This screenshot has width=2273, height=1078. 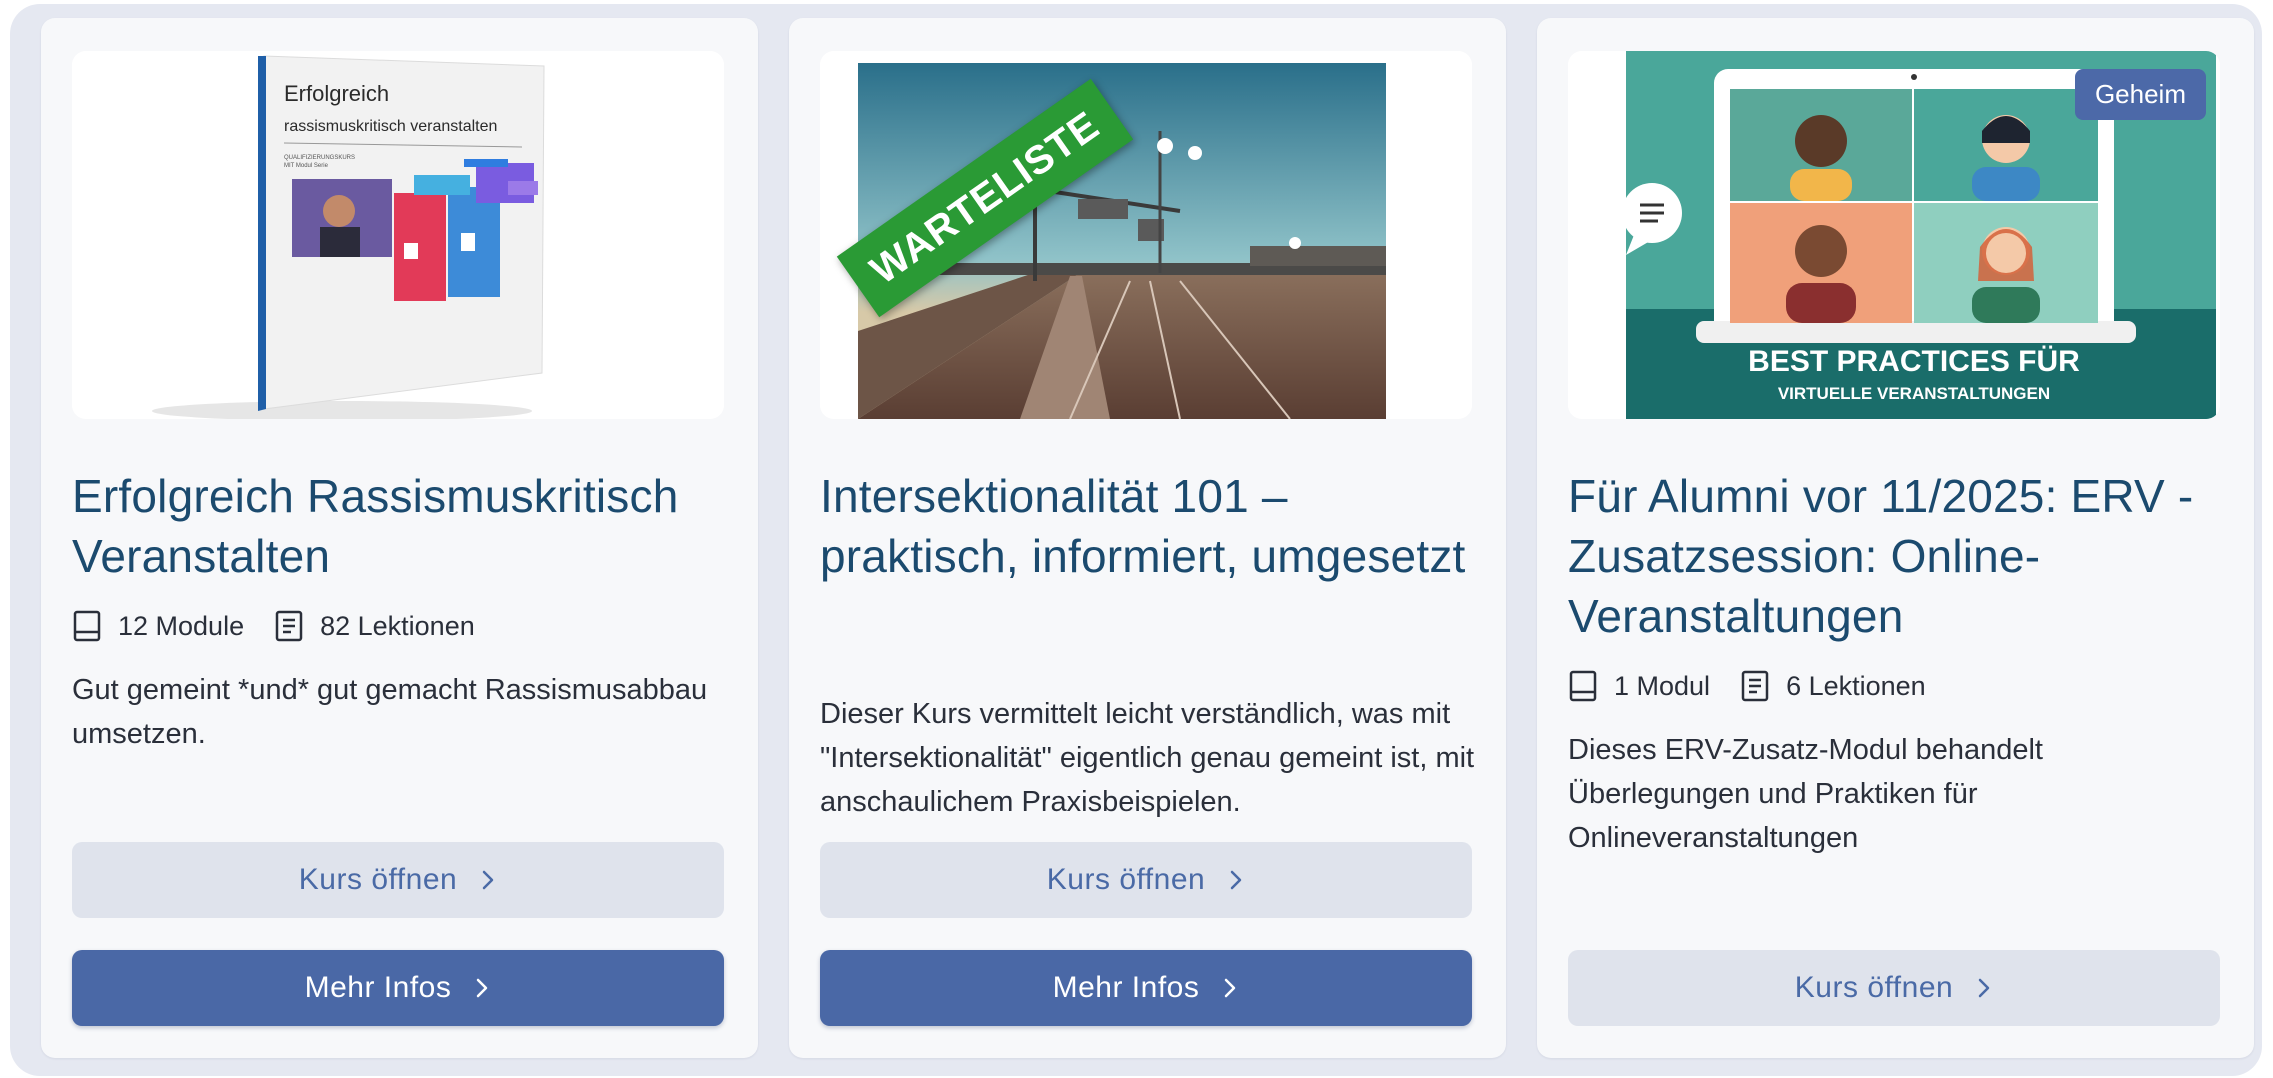 What do you see at coordinates (336, 93) in the screenshot?
I see `cover-title-line1: Erfolgreich` at bounding box center [336, 93].